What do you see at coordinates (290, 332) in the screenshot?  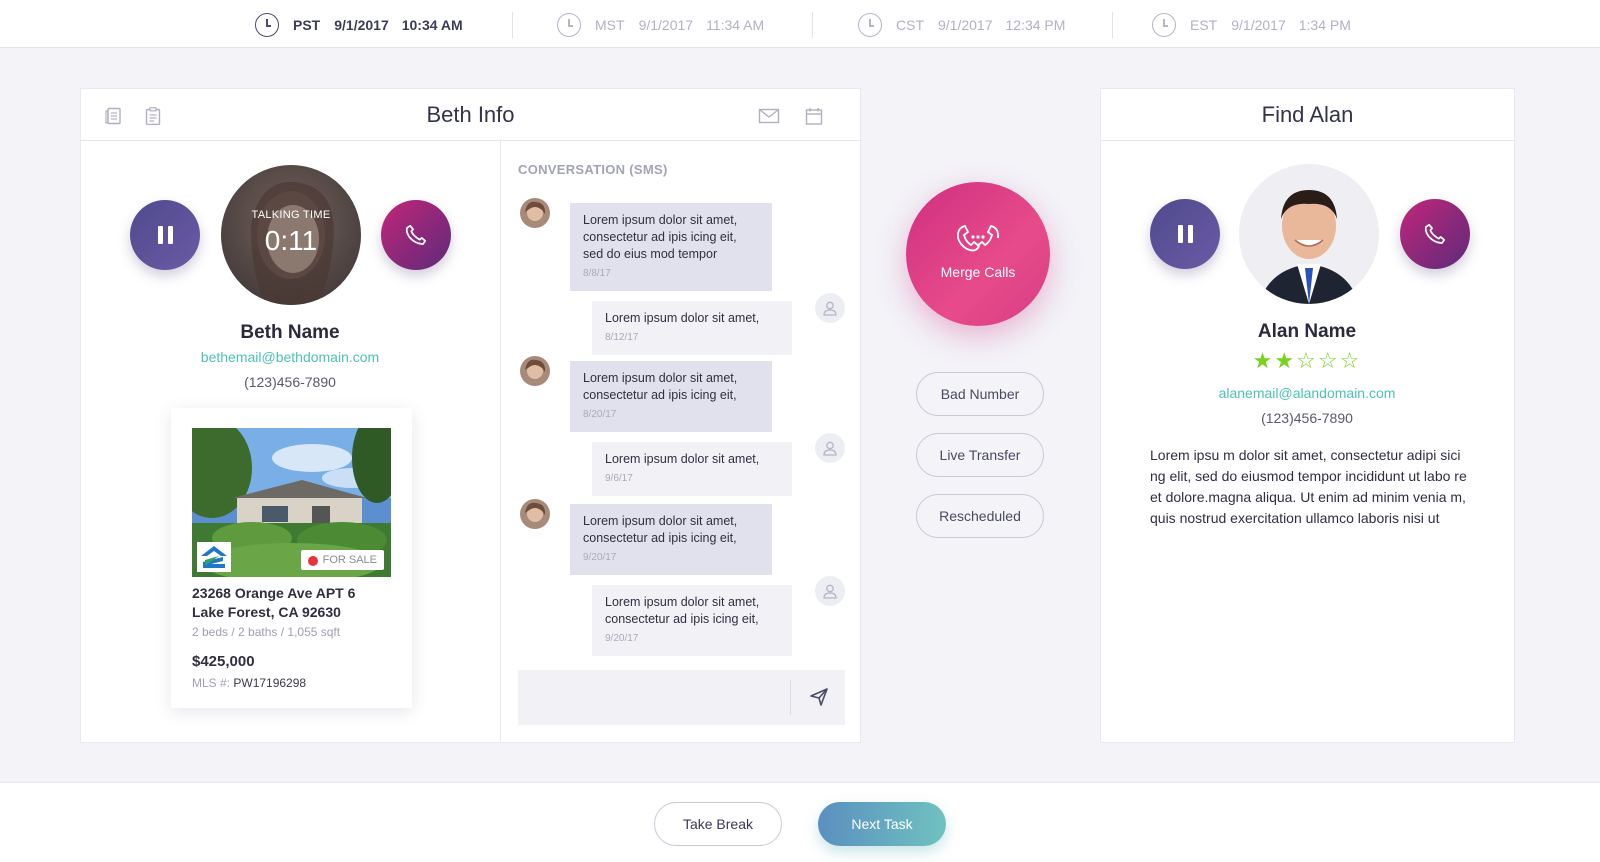 I see `beth-name: Beth Name` at bounding box center [290, 332].